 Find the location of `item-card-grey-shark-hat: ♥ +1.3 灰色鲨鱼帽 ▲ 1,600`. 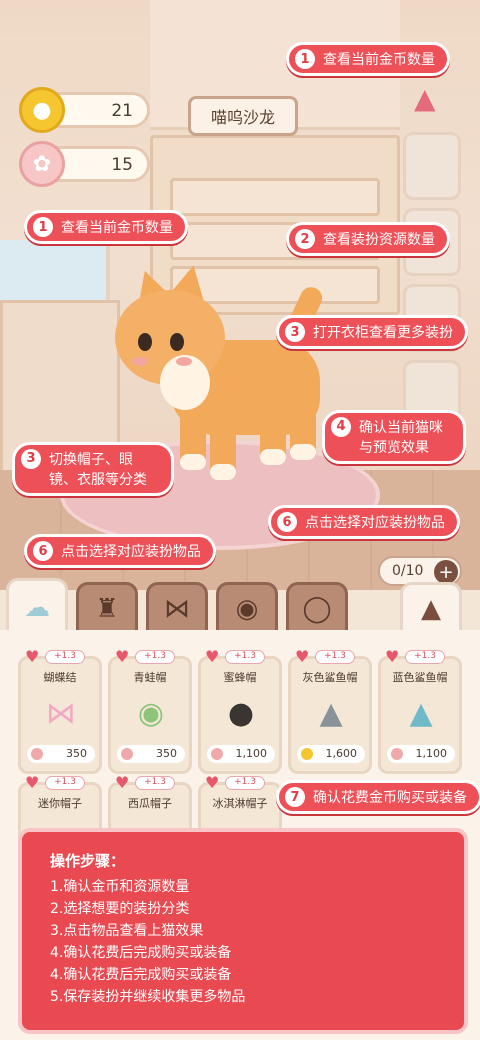

item-card-grey-shark-hat: ♥ +1.3 灰色鲨鱼帽 ▲ 1,600 is located at coordinates (330, 710).